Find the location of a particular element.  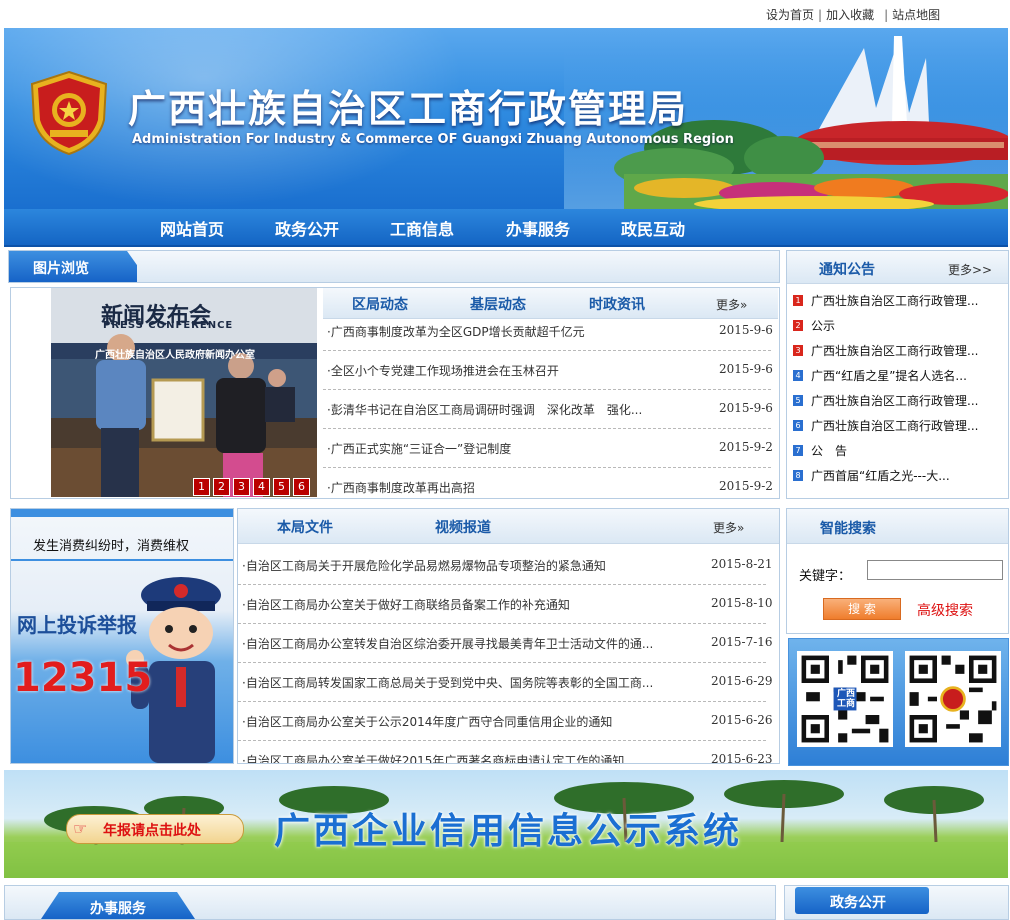

affairs-badge: 政务公开 is located at coordinates (862, 900).